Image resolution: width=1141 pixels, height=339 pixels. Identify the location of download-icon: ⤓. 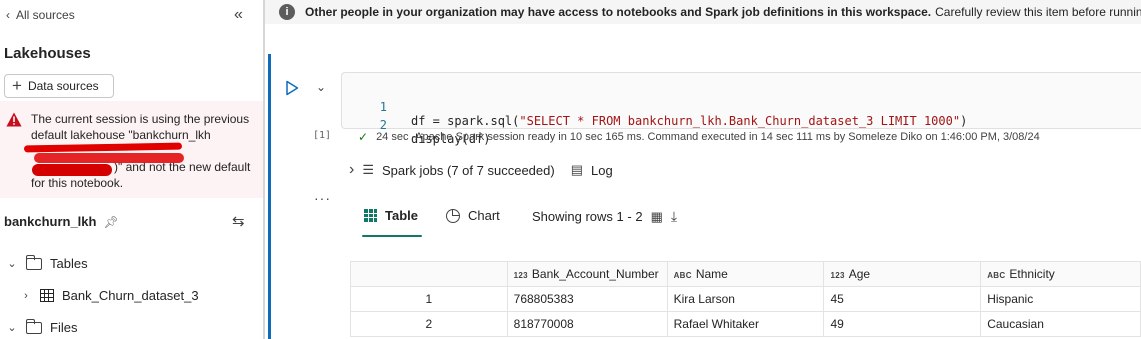
(674, 216).